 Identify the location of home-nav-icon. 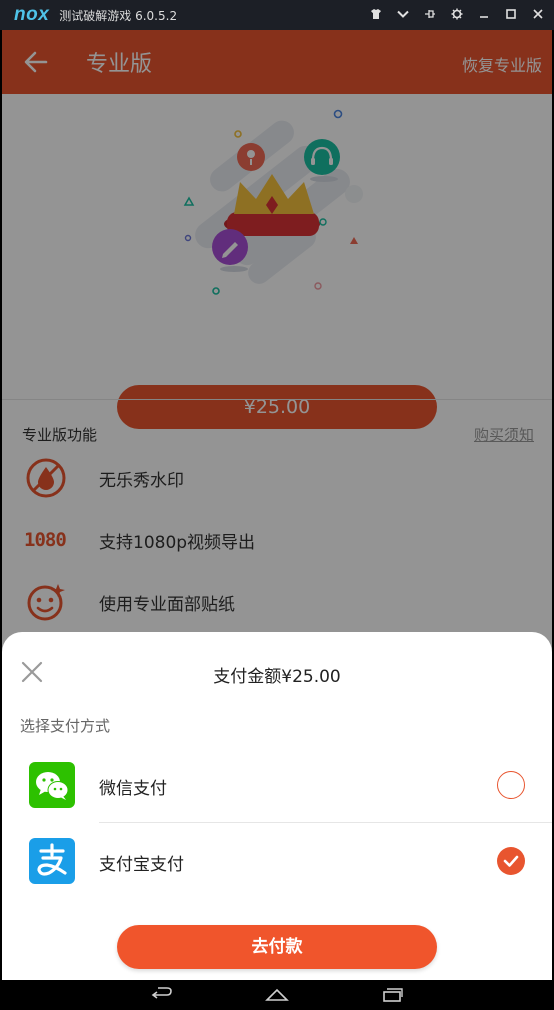
(277, 995).